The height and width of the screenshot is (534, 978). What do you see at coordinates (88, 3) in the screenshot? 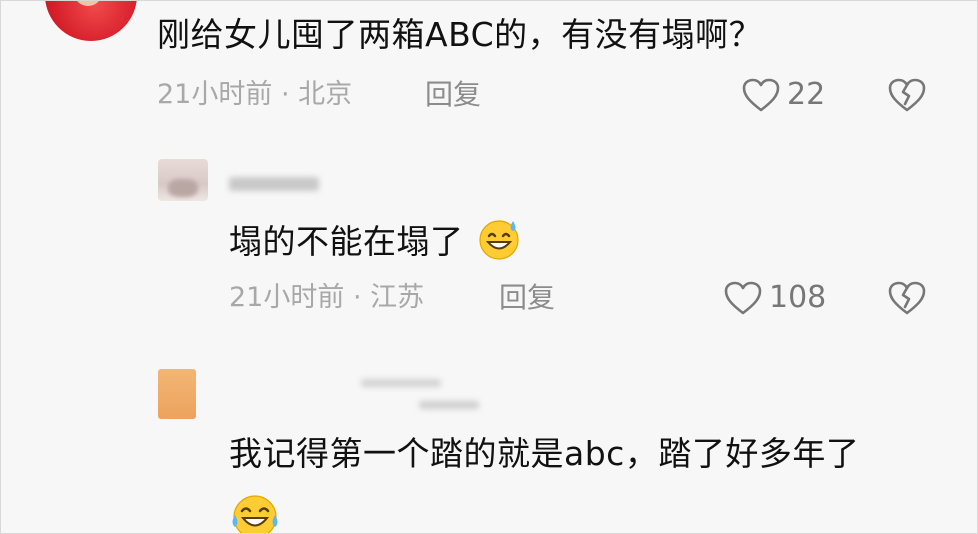
I see `avatar-face` at bounding box center [88, 3].